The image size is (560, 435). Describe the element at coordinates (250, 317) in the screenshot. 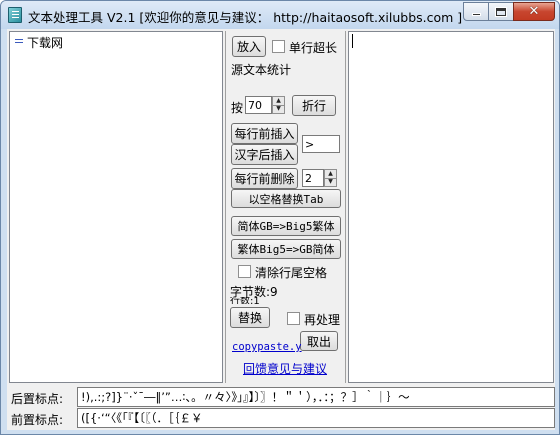

I see `replace-button: 替换` at that location.